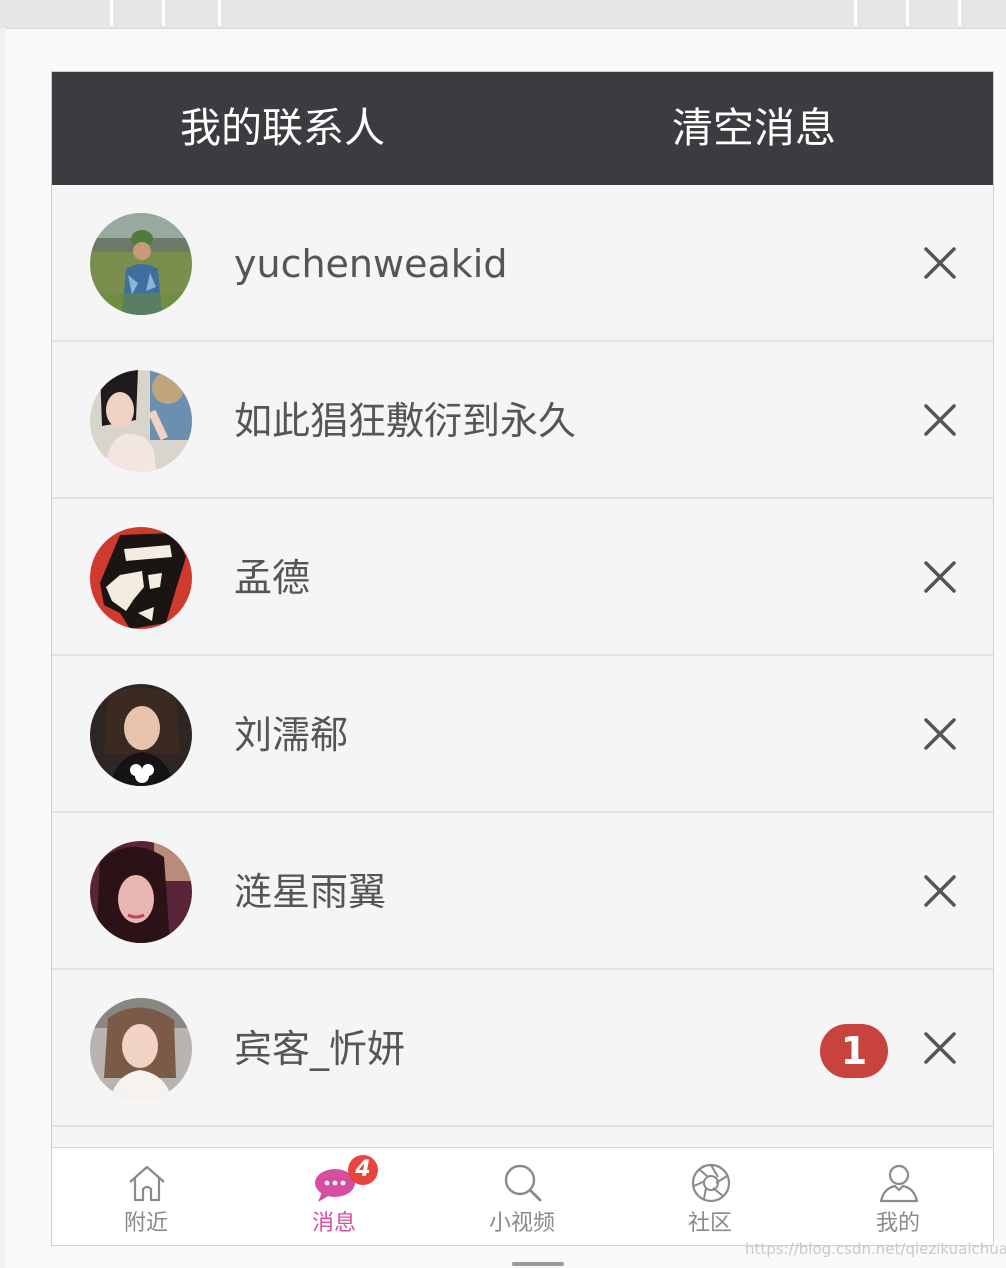 The image size is (1006, 1268). Describe the element at coordinates (363, 1170) in the screenshot. I see `tab-badge: 4` at that location.